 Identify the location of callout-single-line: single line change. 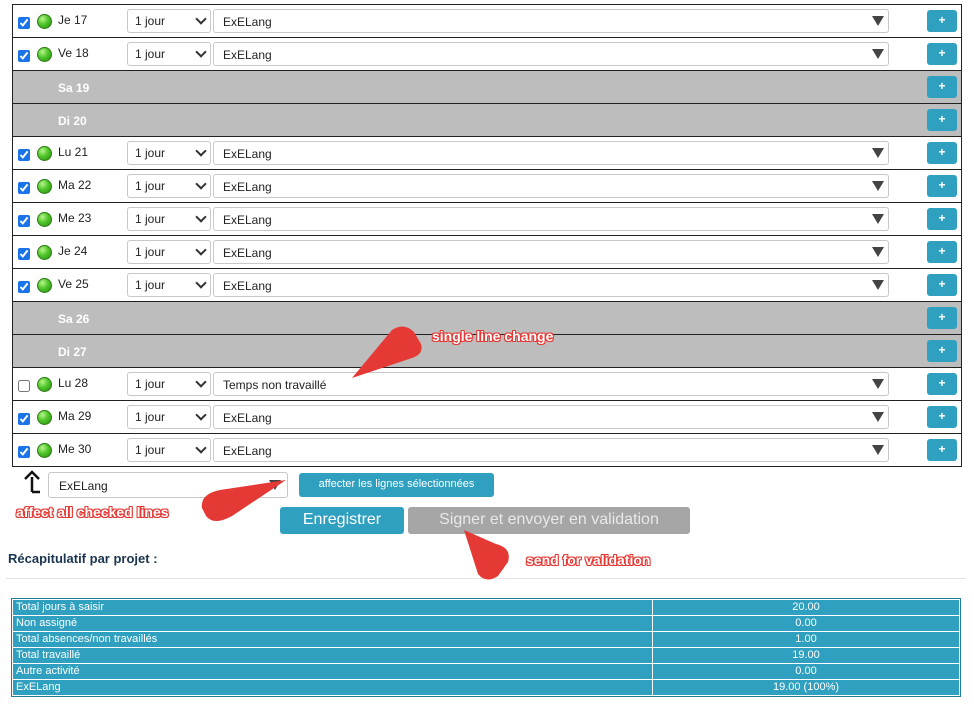
(493, 336).